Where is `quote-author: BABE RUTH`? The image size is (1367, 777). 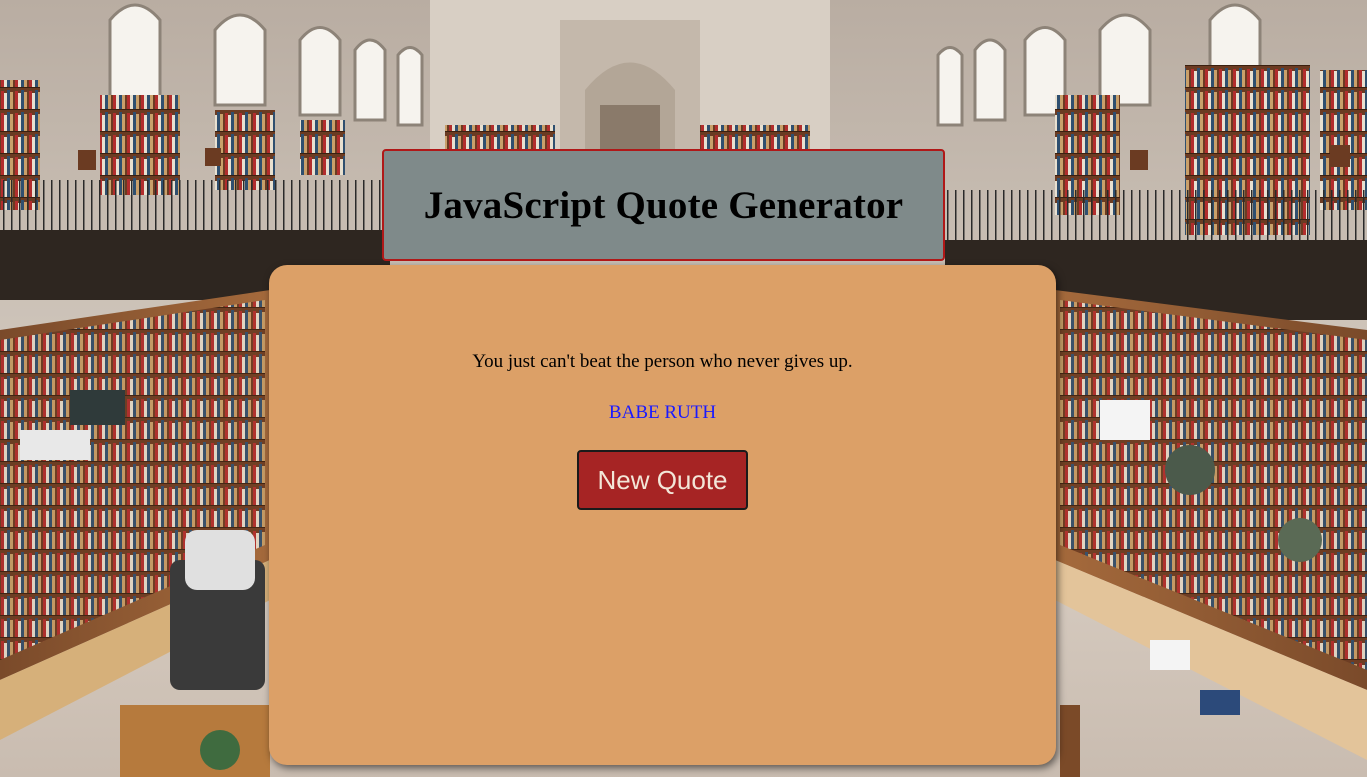
quote-author: BABE RUTH is located at coordinates (662, 412).